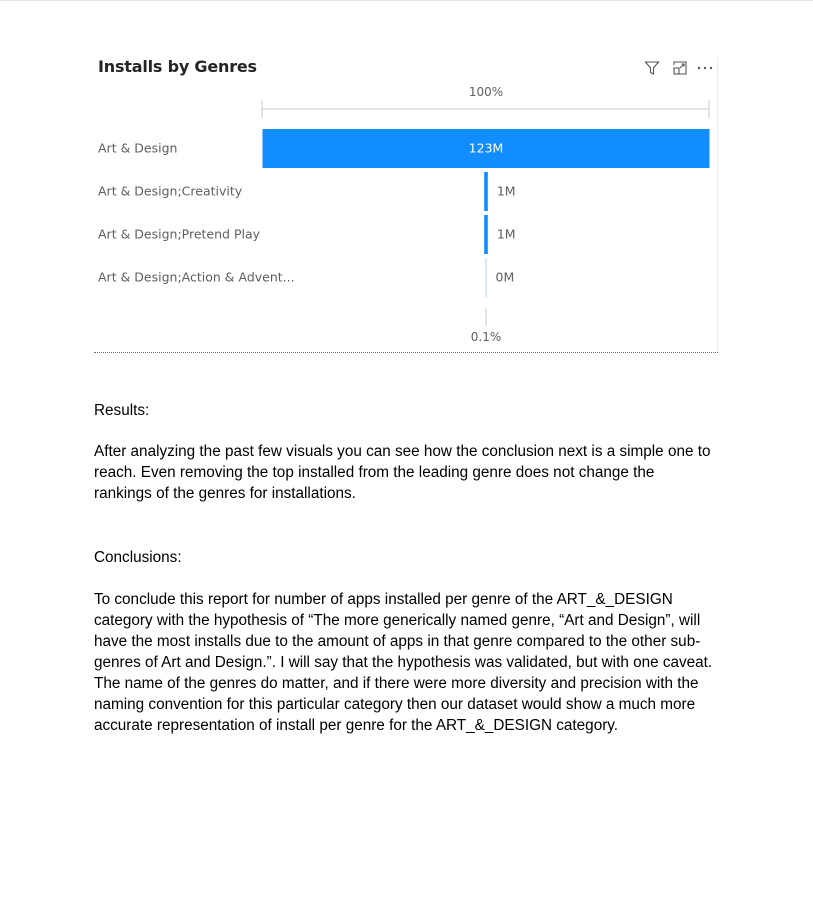 The image size is (813, 902). What do you see at coordinates (138, 557) in the screenshot?
I see `conclusions-heading: Conclusions:` at bounding box center [138, 557].